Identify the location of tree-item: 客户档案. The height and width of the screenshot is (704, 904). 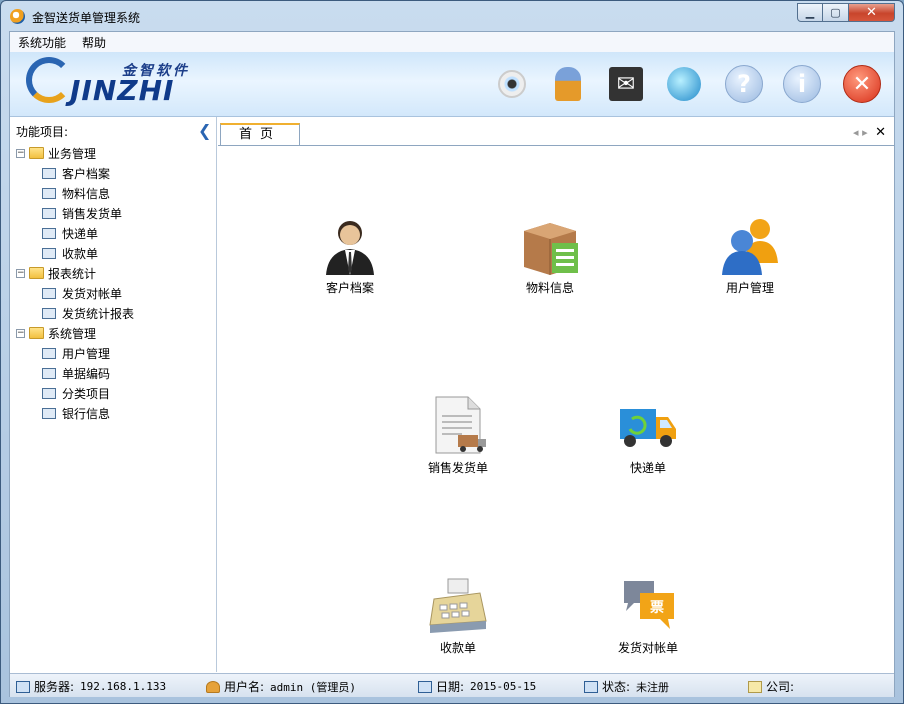
(75, 173).